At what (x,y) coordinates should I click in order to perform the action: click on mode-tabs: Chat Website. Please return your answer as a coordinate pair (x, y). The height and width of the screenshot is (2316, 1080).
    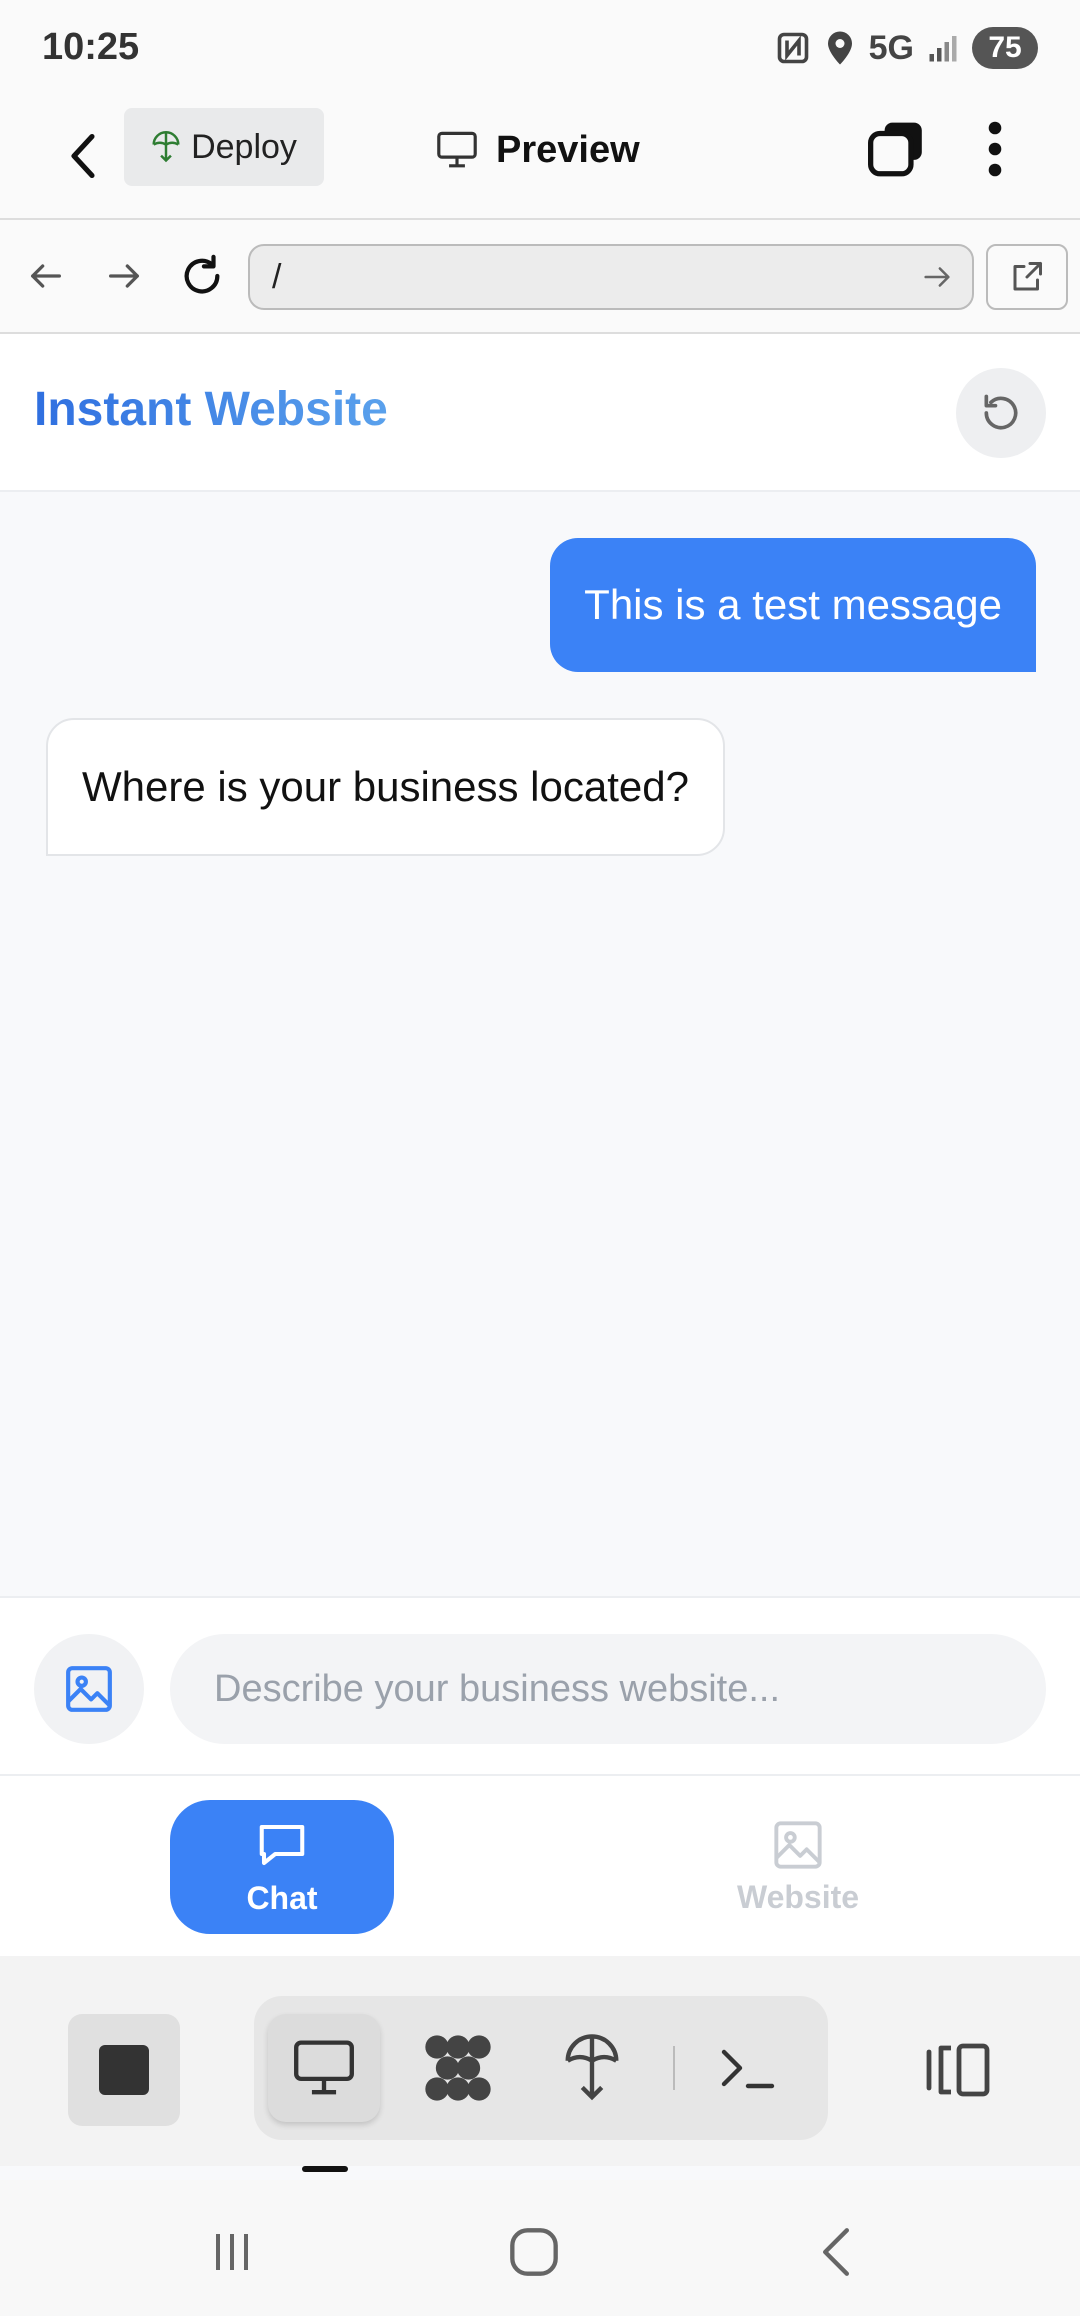
    Looking at the image, I should click on (540, 1866).